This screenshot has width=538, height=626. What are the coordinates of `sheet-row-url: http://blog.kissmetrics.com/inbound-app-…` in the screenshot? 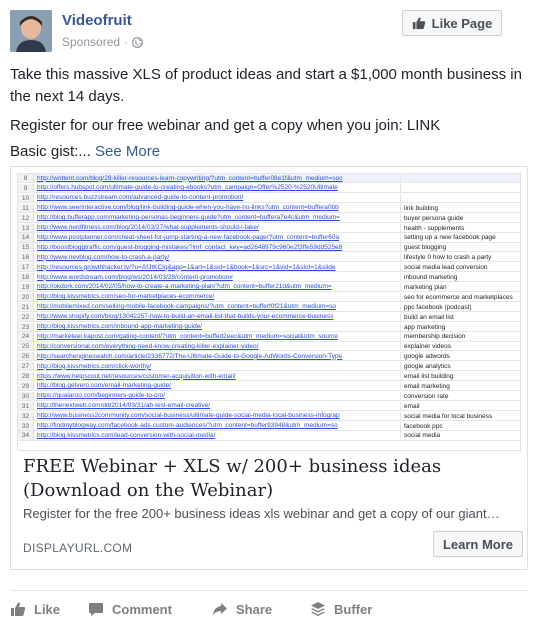 It's located at (120, 327).